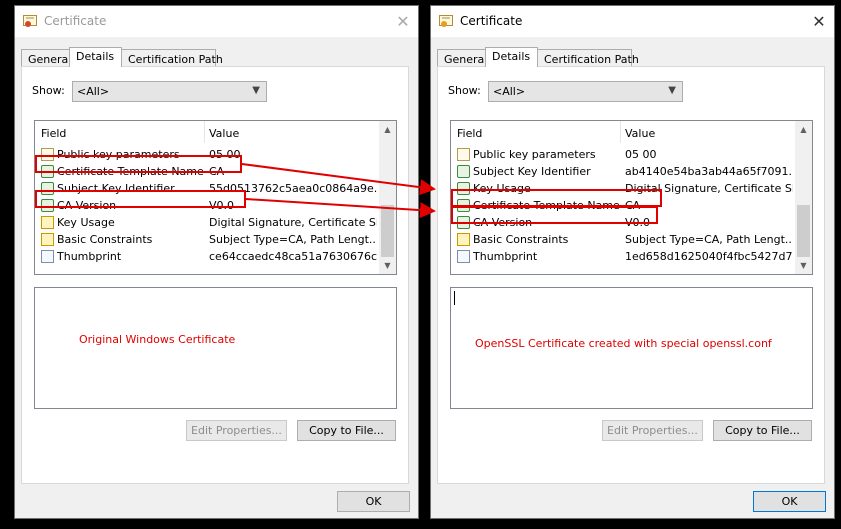 The image size is (841, 529). What do you see at coordinates (86, 222) in the screenshot?
I see `field-name: Key Usage` at bounding box center [86, 222].